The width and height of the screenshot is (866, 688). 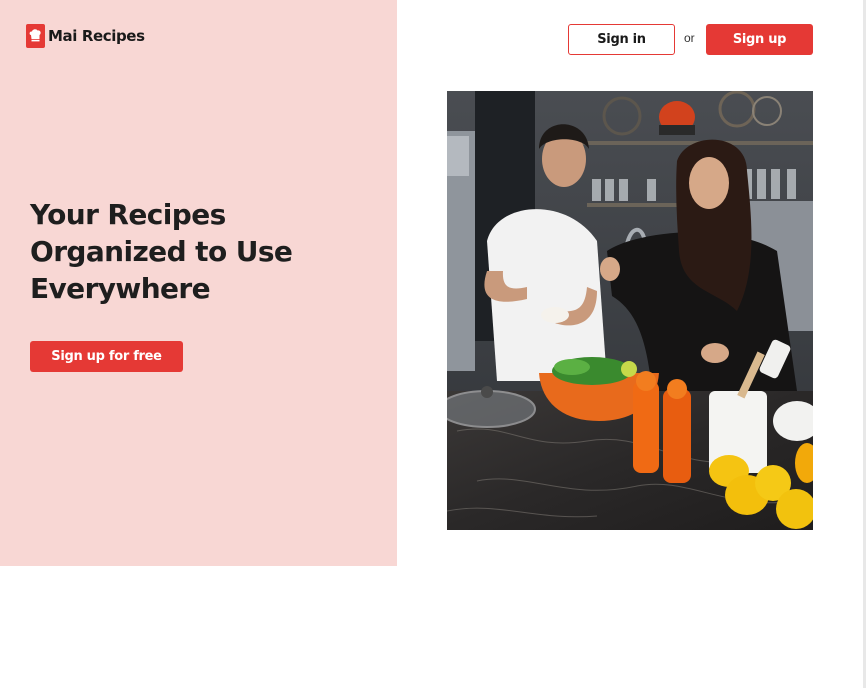 What do you see at coordinates (128, 214) in the screenshot?
I see `hero-title-line: Your Recipes` at bounding box center [128, 214].